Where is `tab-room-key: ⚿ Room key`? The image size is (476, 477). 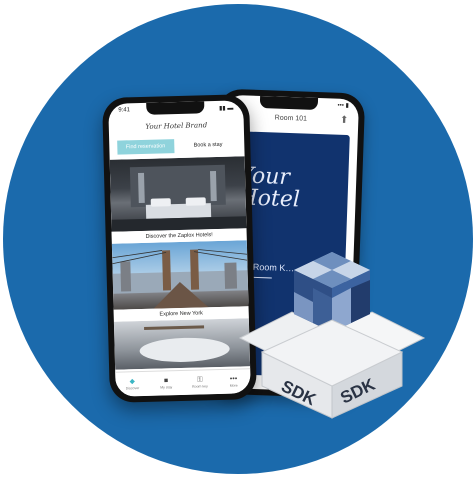
tab-room-key: ⚿ Room key is located at coordinates (200, 382).